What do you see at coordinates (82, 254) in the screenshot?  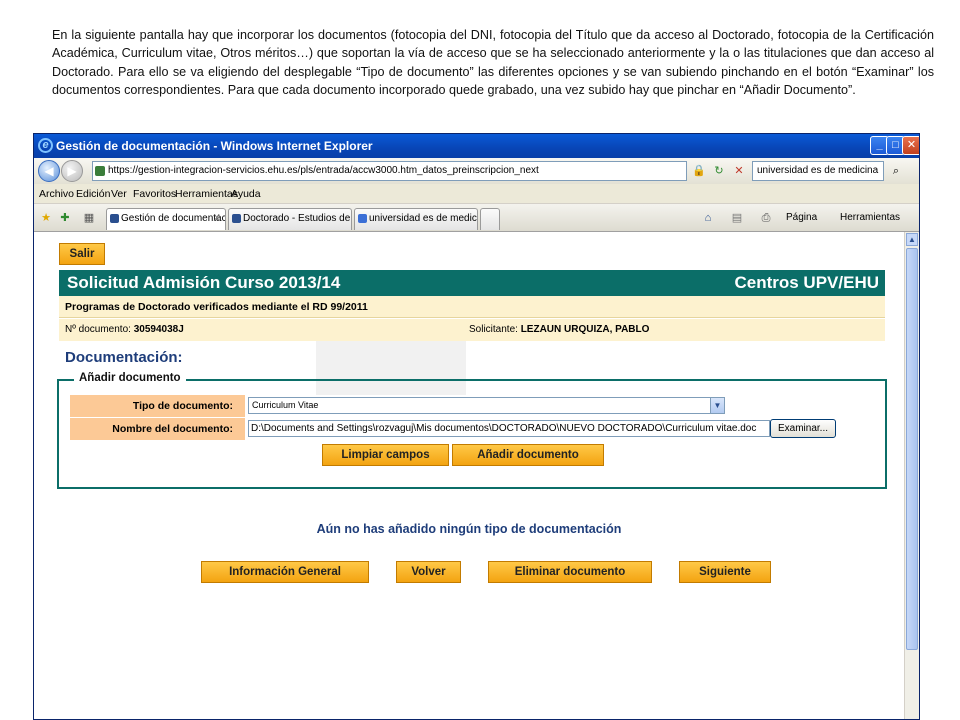 I see `salir-button: Salir` at bounding box center [82, 254].